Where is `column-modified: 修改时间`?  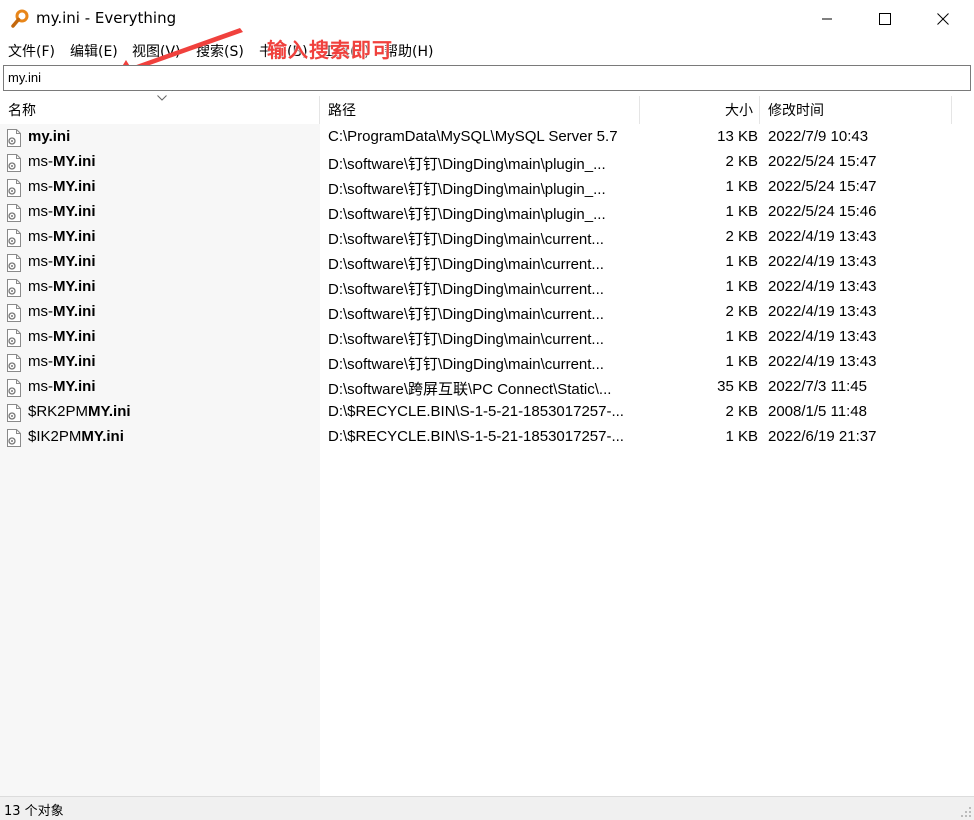 column-modified: 修改时间 is located at coordinates (856, 110).